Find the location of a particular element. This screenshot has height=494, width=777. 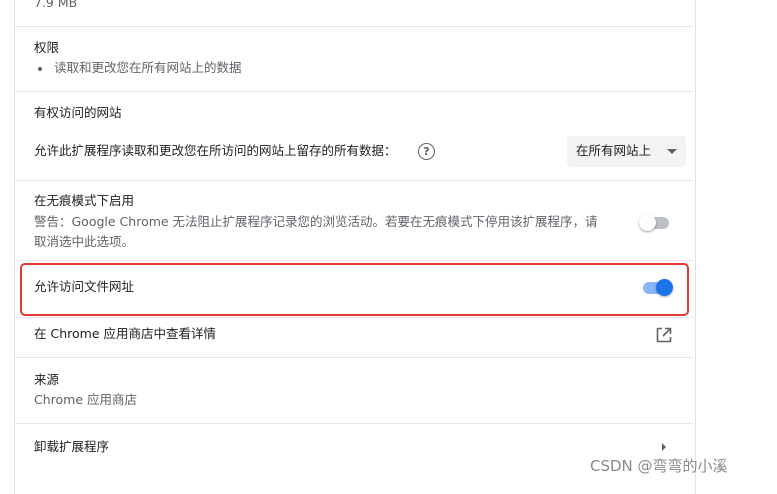

dropdown-arrow-icon is located at coordinates (672, 151).